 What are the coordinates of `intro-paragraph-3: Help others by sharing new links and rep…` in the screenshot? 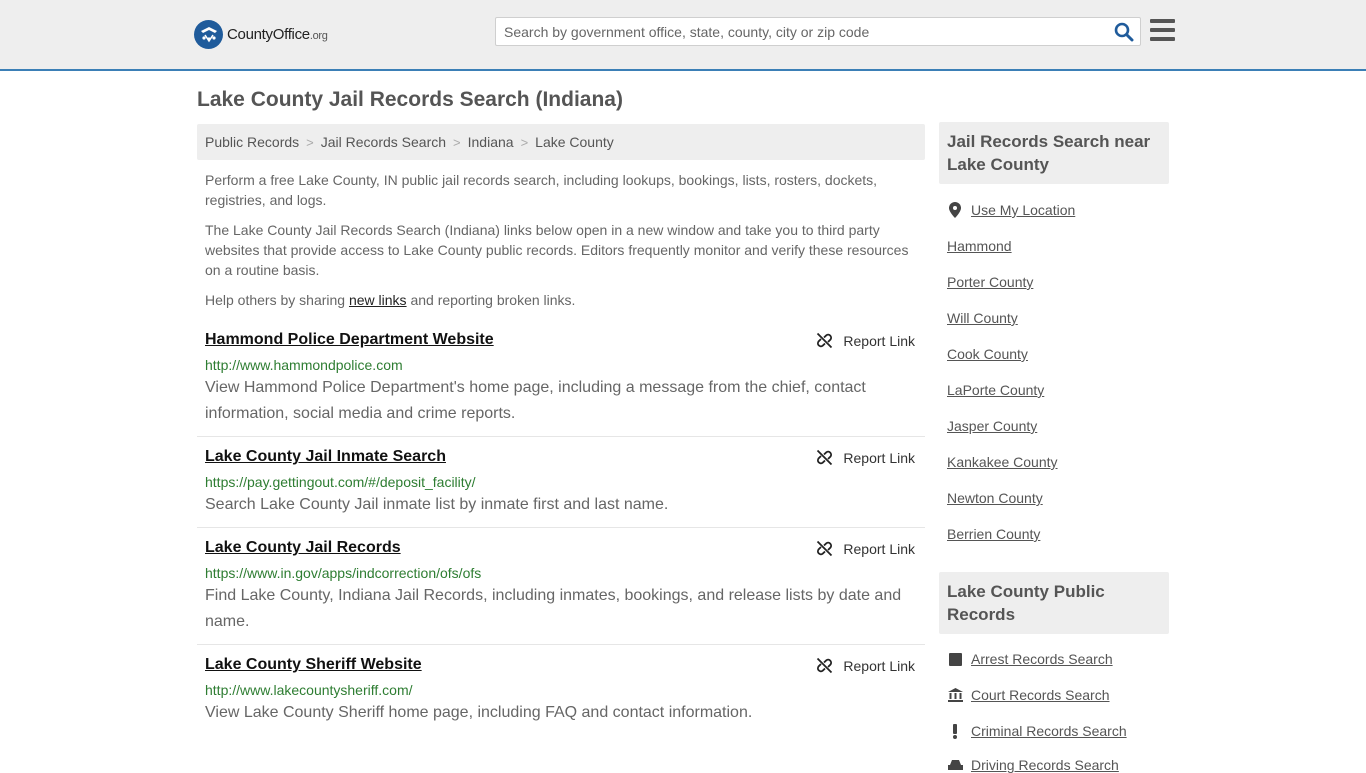 It's located at (390, 300).